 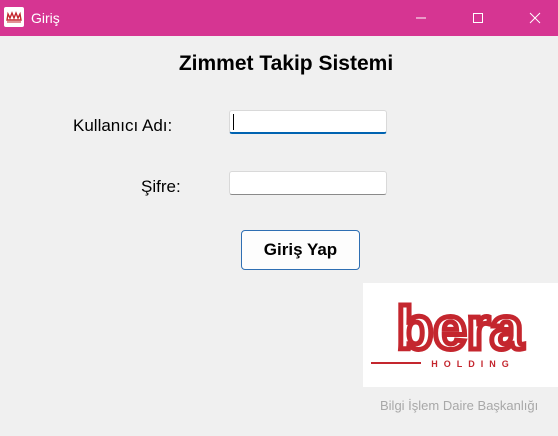 I want to click on username-label: Kullanıcı Adı:, so click(x=123, y=125).